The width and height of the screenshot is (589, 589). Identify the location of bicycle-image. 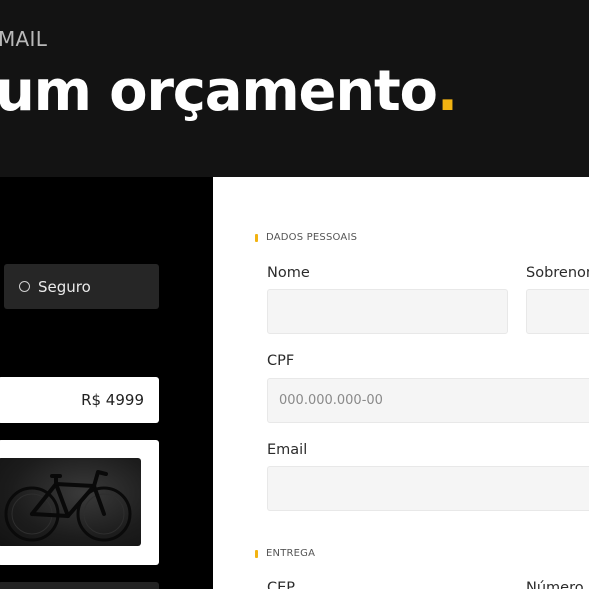
(70, 502).